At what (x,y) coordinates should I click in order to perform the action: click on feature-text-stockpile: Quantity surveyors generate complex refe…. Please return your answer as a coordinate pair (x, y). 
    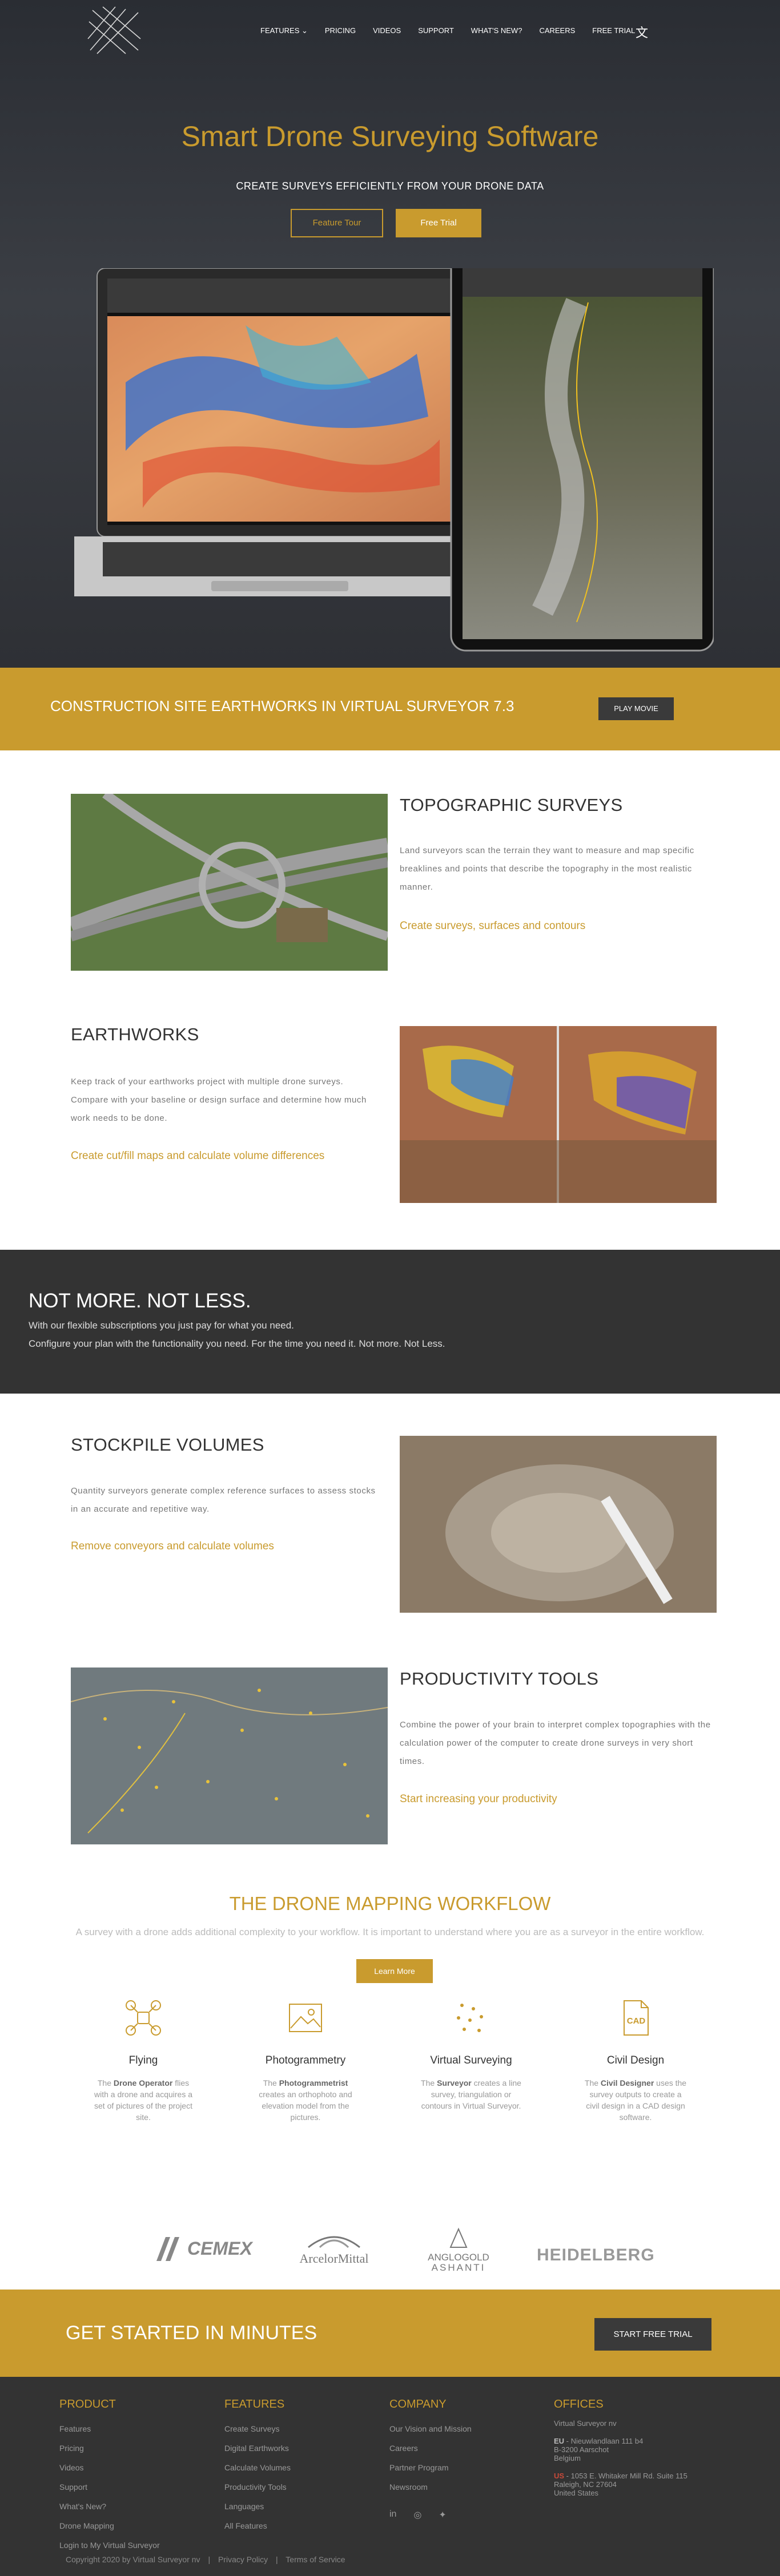
    Looking at the image, I should click on (223, 1500).